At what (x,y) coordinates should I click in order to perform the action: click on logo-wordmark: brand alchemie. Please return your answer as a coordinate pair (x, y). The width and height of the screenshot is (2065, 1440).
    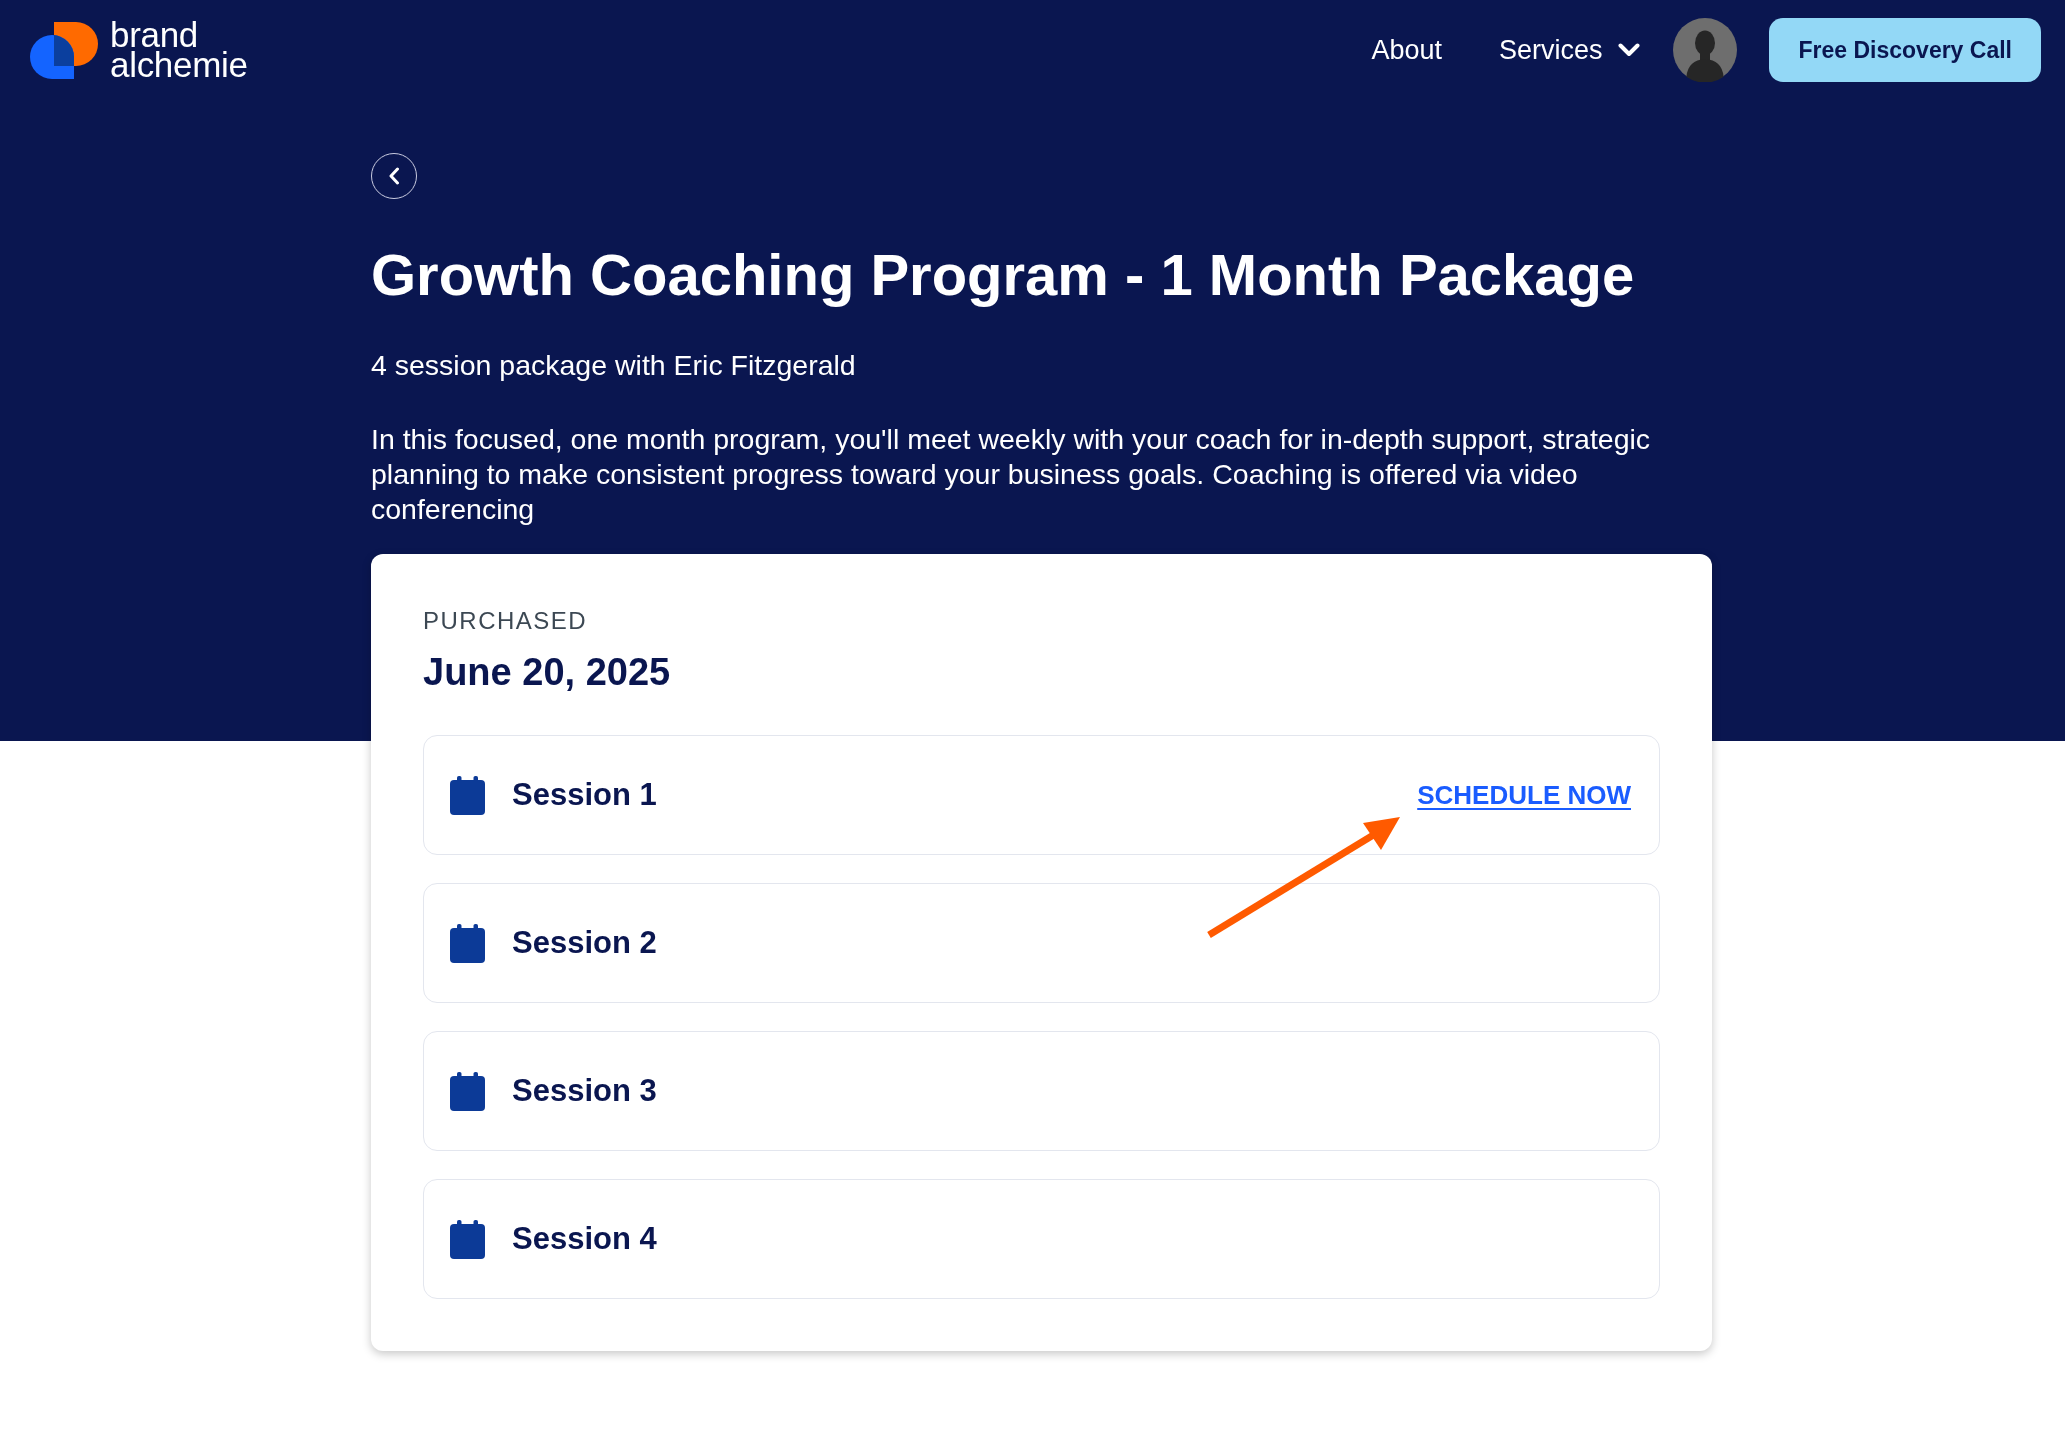
    Looking at the image, I should click on (179, 50).